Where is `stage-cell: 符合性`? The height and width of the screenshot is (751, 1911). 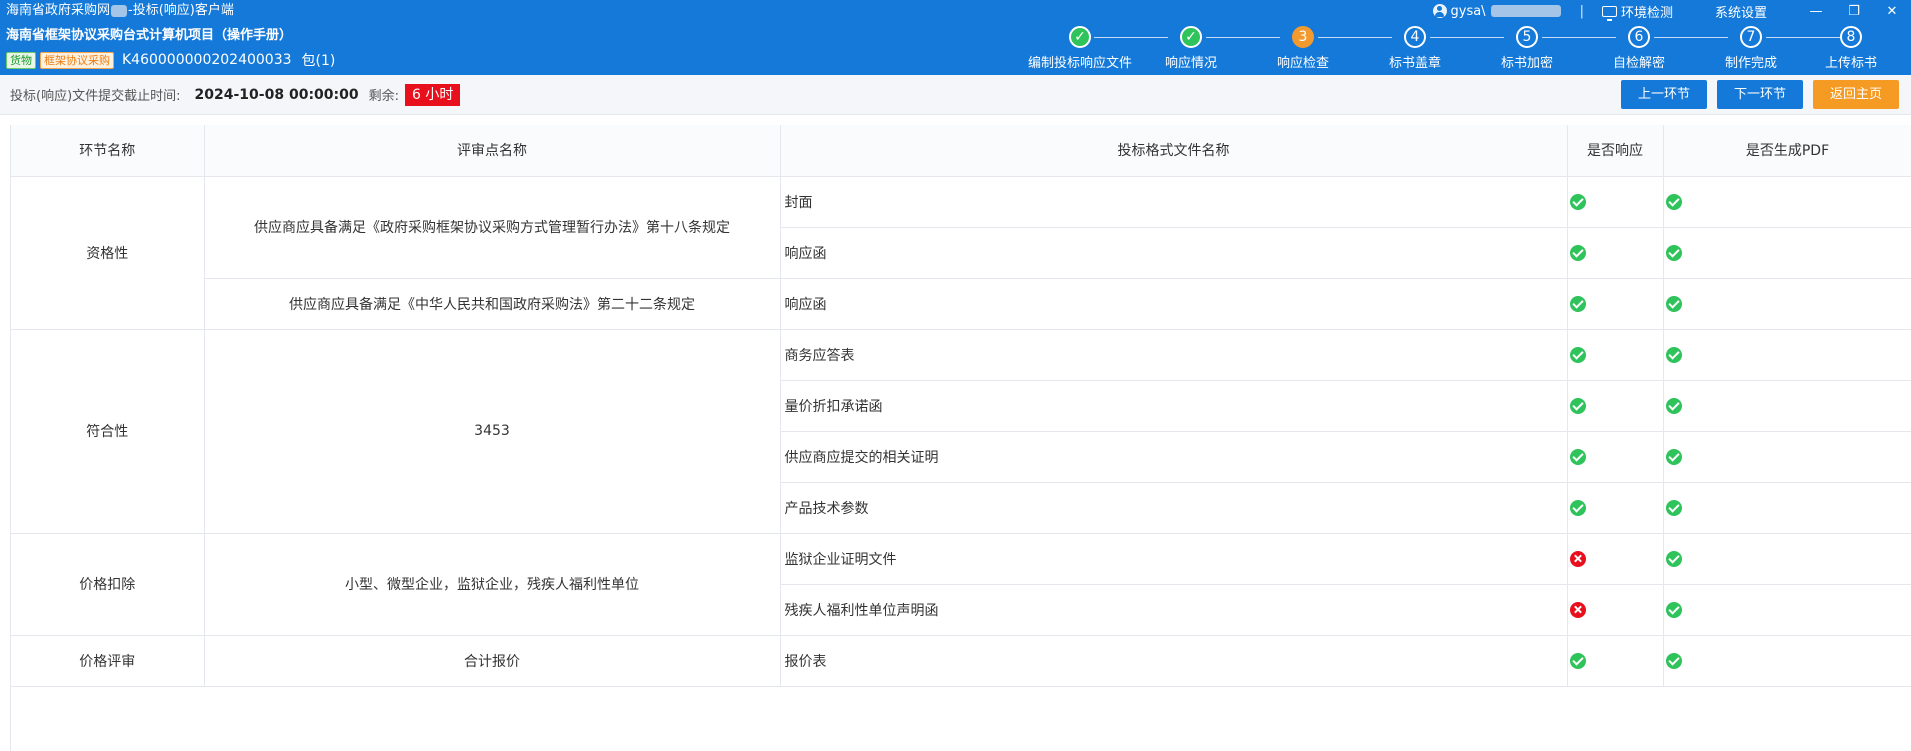 stage-cell: 符合性 is located at coordinates (108, 431).